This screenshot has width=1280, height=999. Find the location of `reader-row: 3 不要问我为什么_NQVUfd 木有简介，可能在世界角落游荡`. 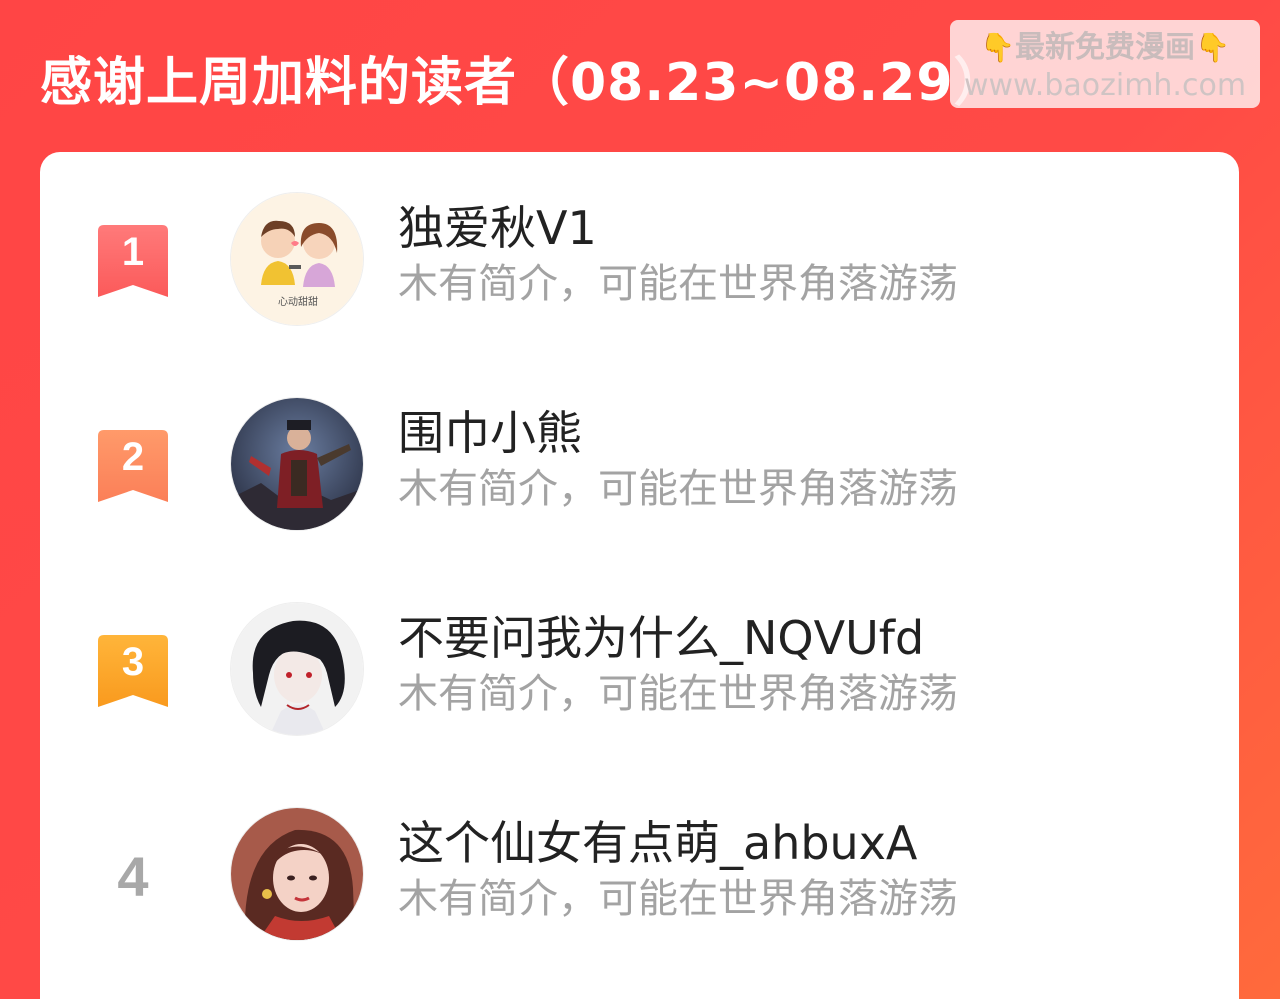

reader-row: 3 不要问我为什么_NQVUfd 木有简介，可能在世界角落游荡 is located at coordinates (639, 672).